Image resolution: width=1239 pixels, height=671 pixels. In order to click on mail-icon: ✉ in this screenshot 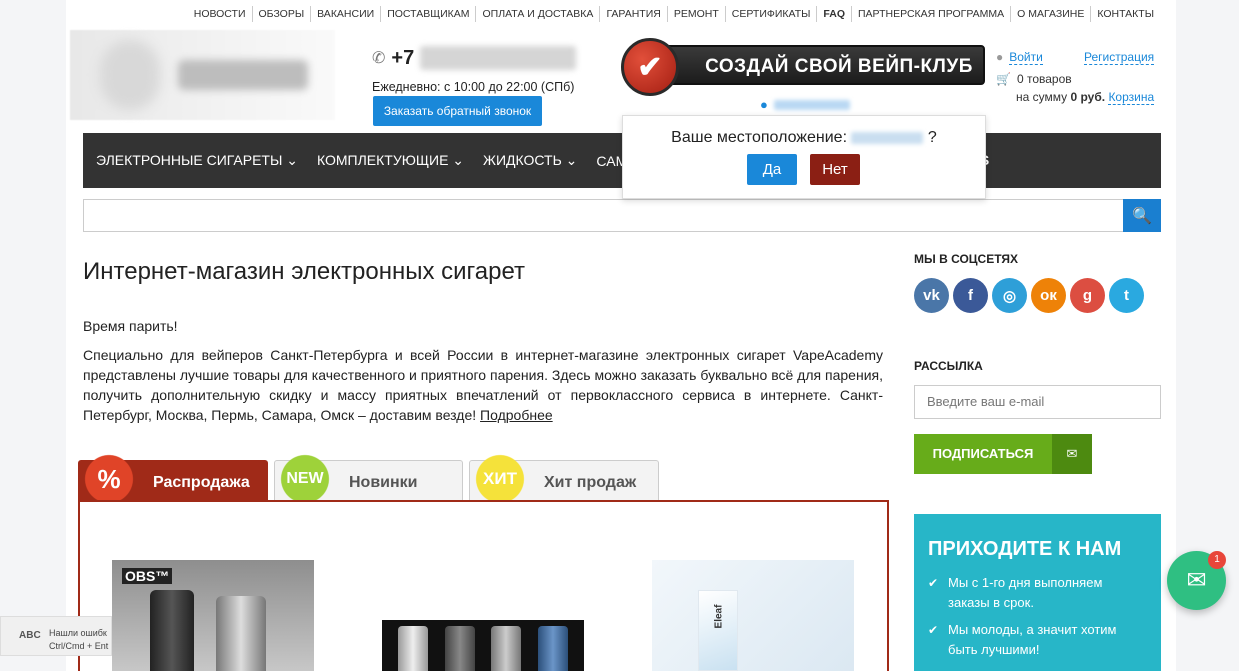, I will do `click(1196, 580)`.